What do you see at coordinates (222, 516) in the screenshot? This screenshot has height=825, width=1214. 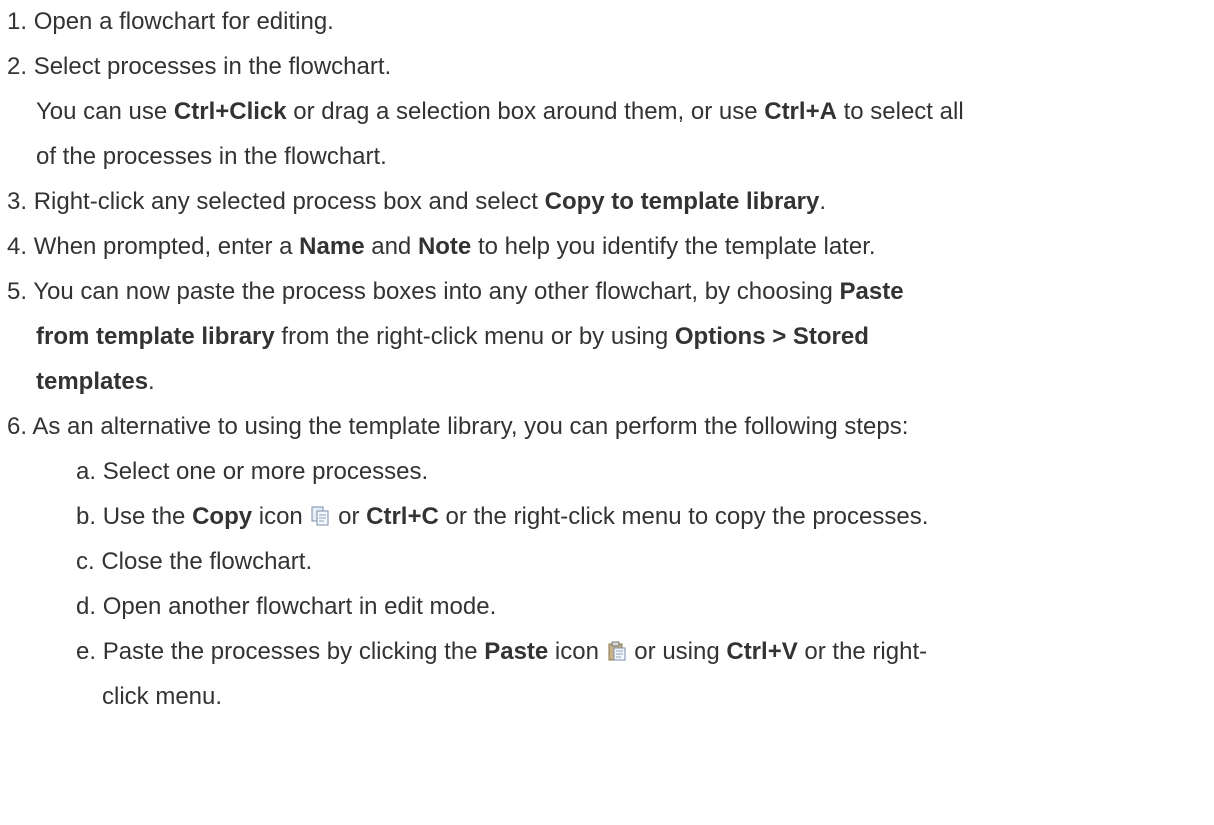 I see `copy-label: Copy` at bounding box center [222, 516].